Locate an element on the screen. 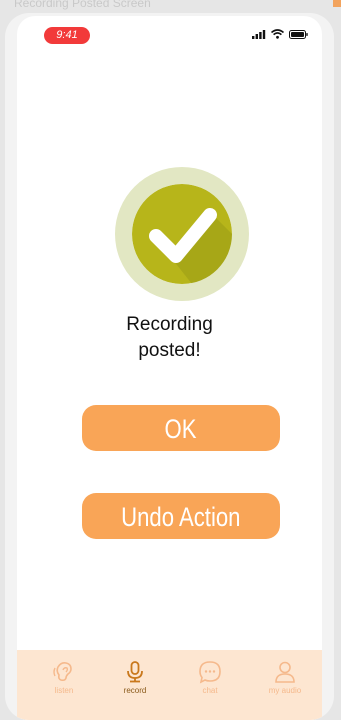  ok-button: OK is located at coordinates (181, 428).